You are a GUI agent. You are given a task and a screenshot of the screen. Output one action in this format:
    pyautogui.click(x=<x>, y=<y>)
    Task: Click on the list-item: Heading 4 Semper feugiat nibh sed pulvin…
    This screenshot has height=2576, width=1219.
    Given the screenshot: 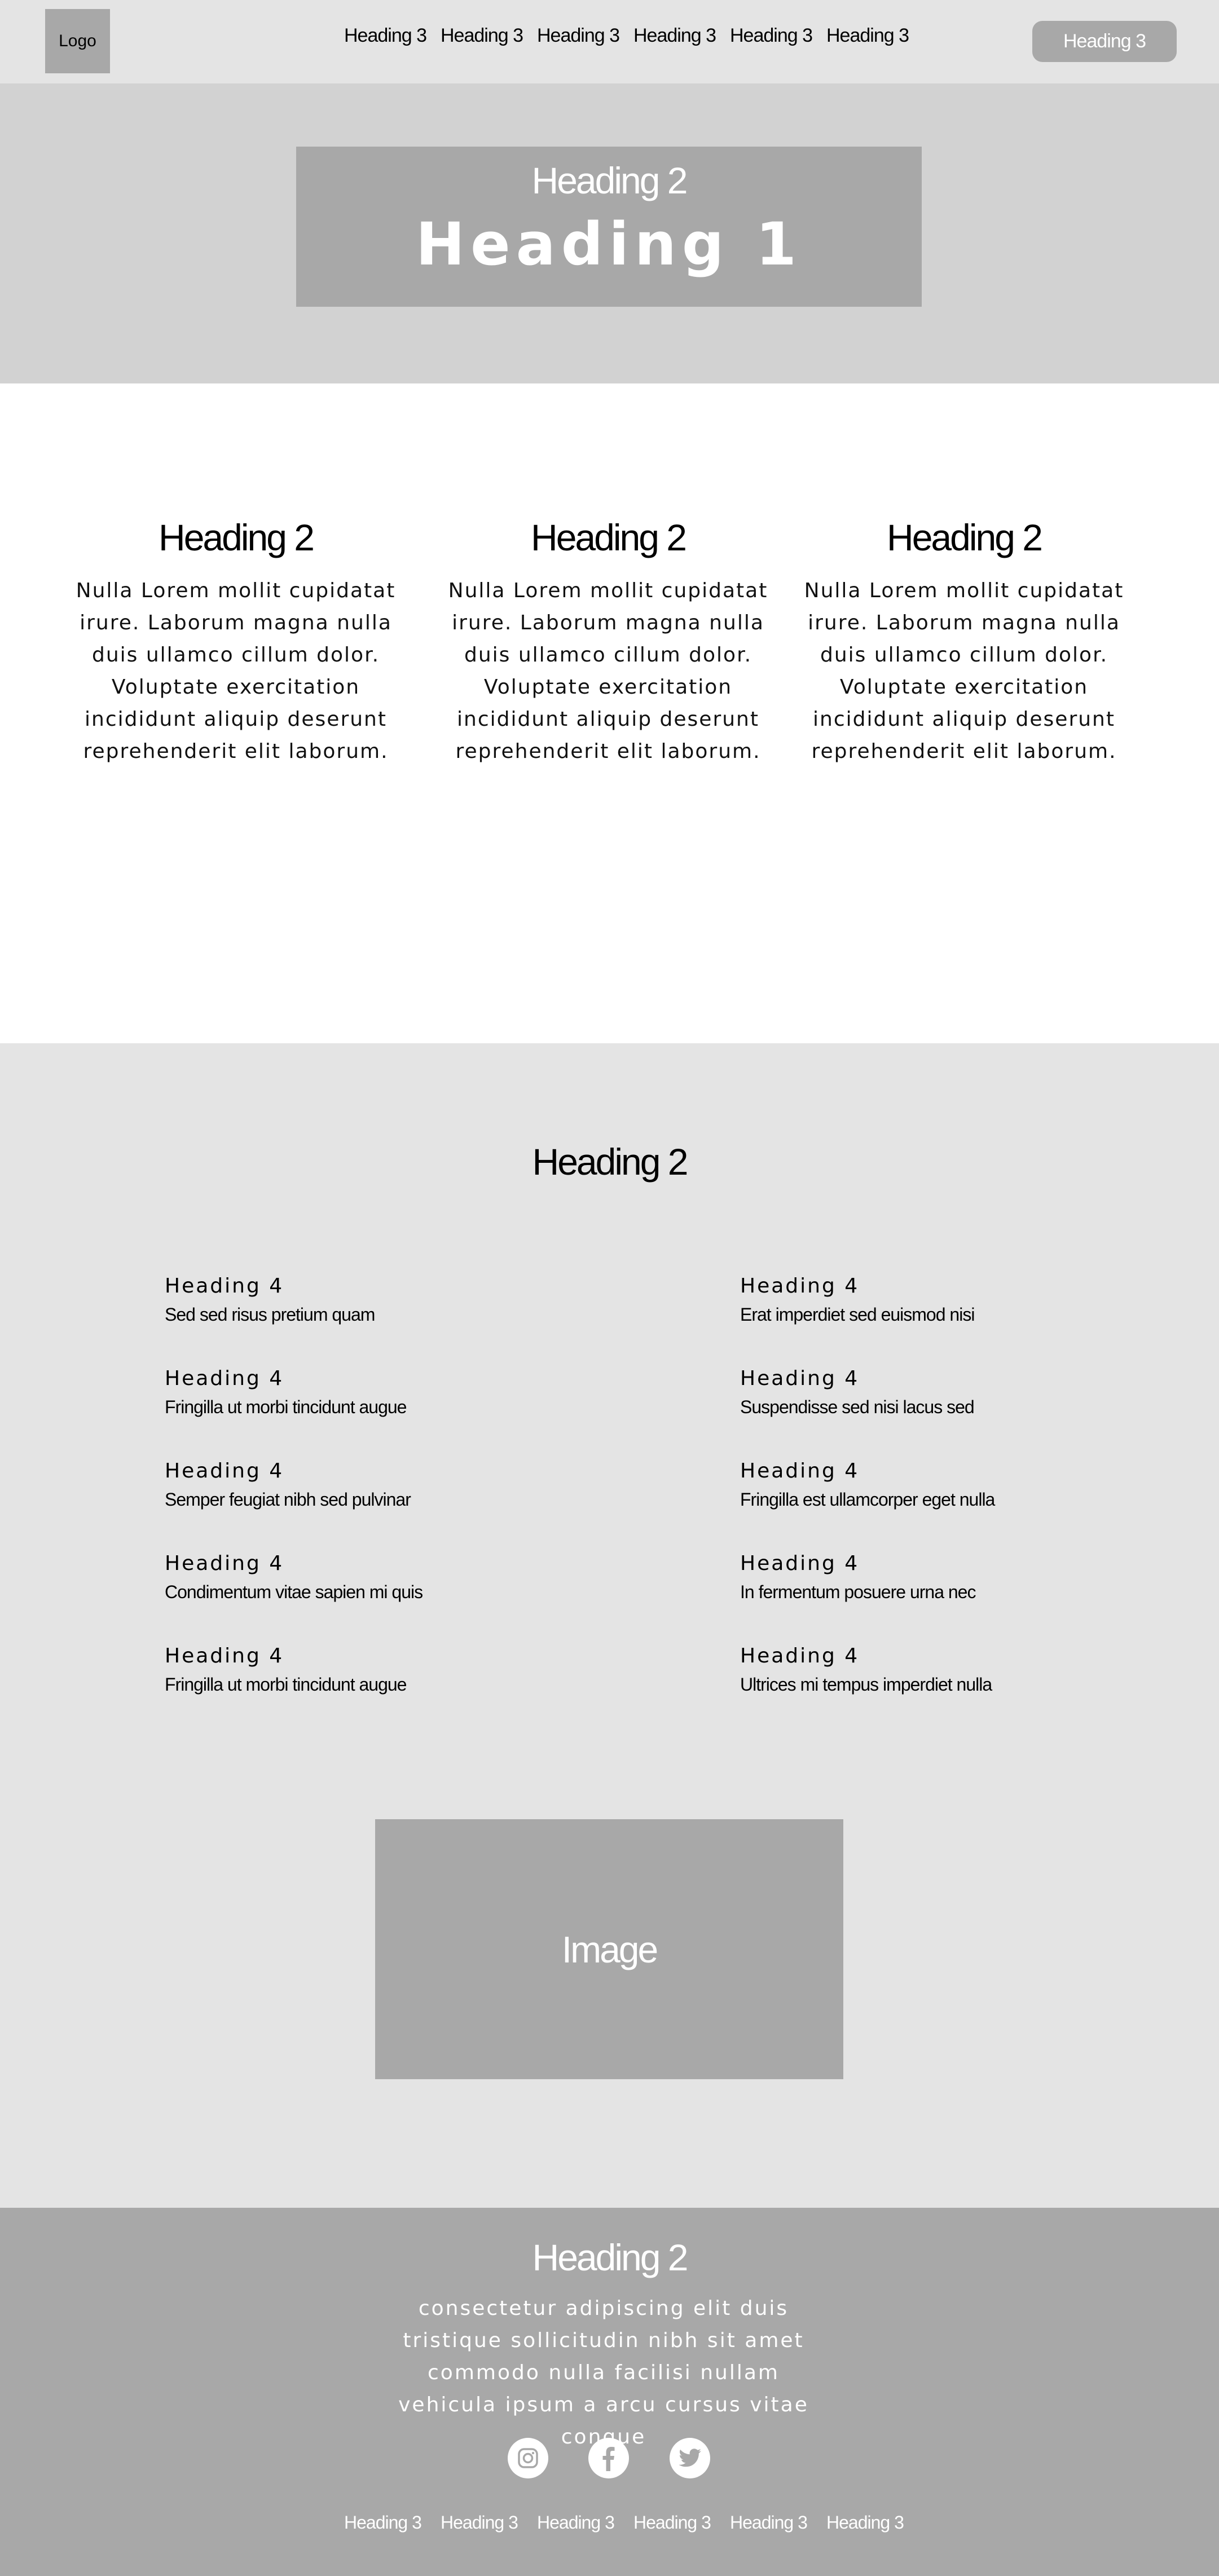 What is the action you would take?
    pyautogui.click(x=288, y=1484)
    